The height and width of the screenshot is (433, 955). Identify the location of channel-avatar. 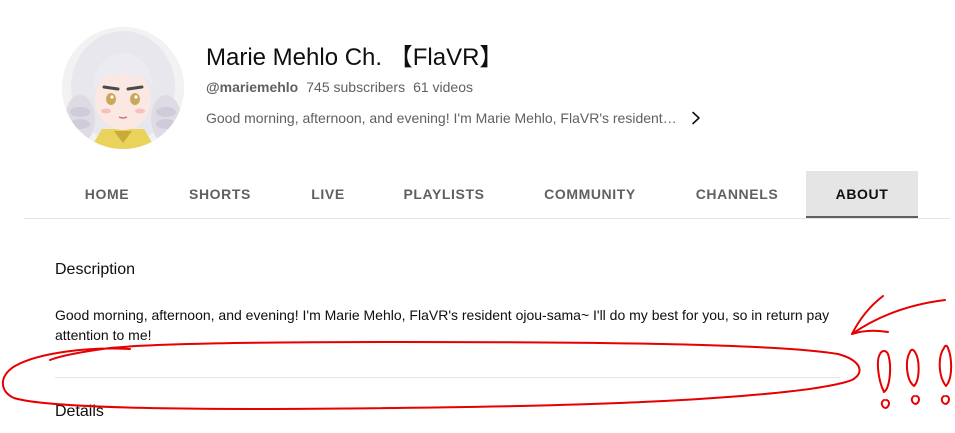
(123, 88).